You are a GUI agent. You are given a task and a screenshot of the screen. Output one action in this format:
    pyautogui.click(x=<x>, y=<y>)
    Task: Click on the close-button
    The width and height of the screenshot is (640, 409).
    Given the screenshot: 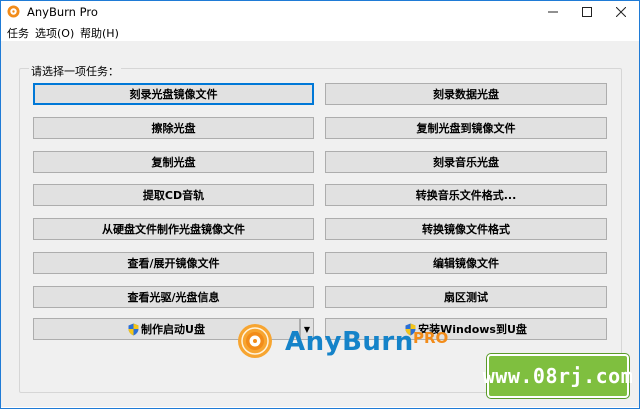 What is the action you would take?
    pyautogui.click(x=621, y=12)
    